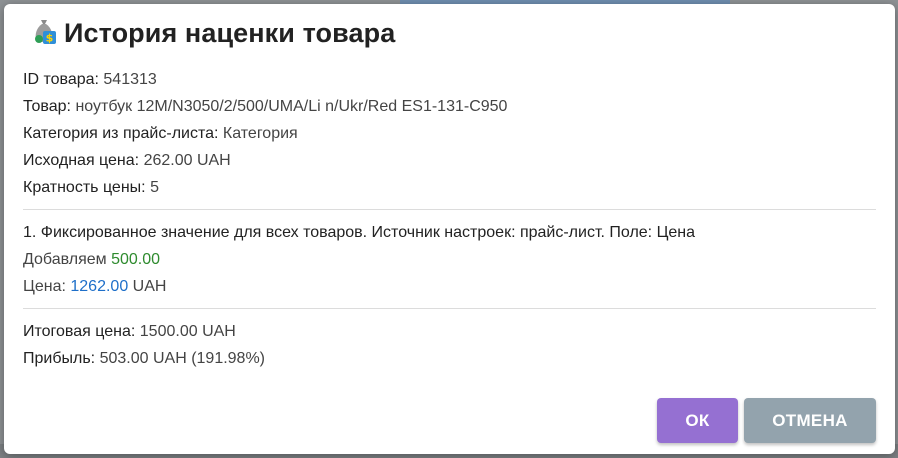  What do you see at coordinates (79, 331) in the screenshot?
I see `final-price-label: Итоговая цена:` at bounding box center [79, 331].